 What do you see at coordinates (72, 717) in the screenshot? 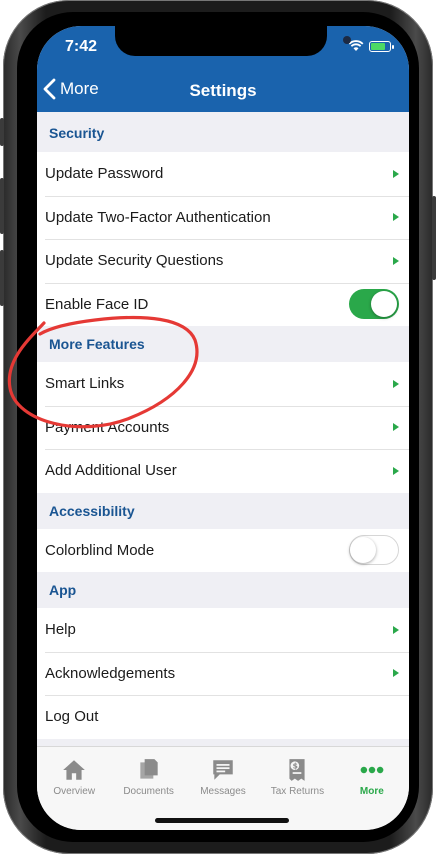
I see `row-label: Log Out` at bounding box center [72, 717].